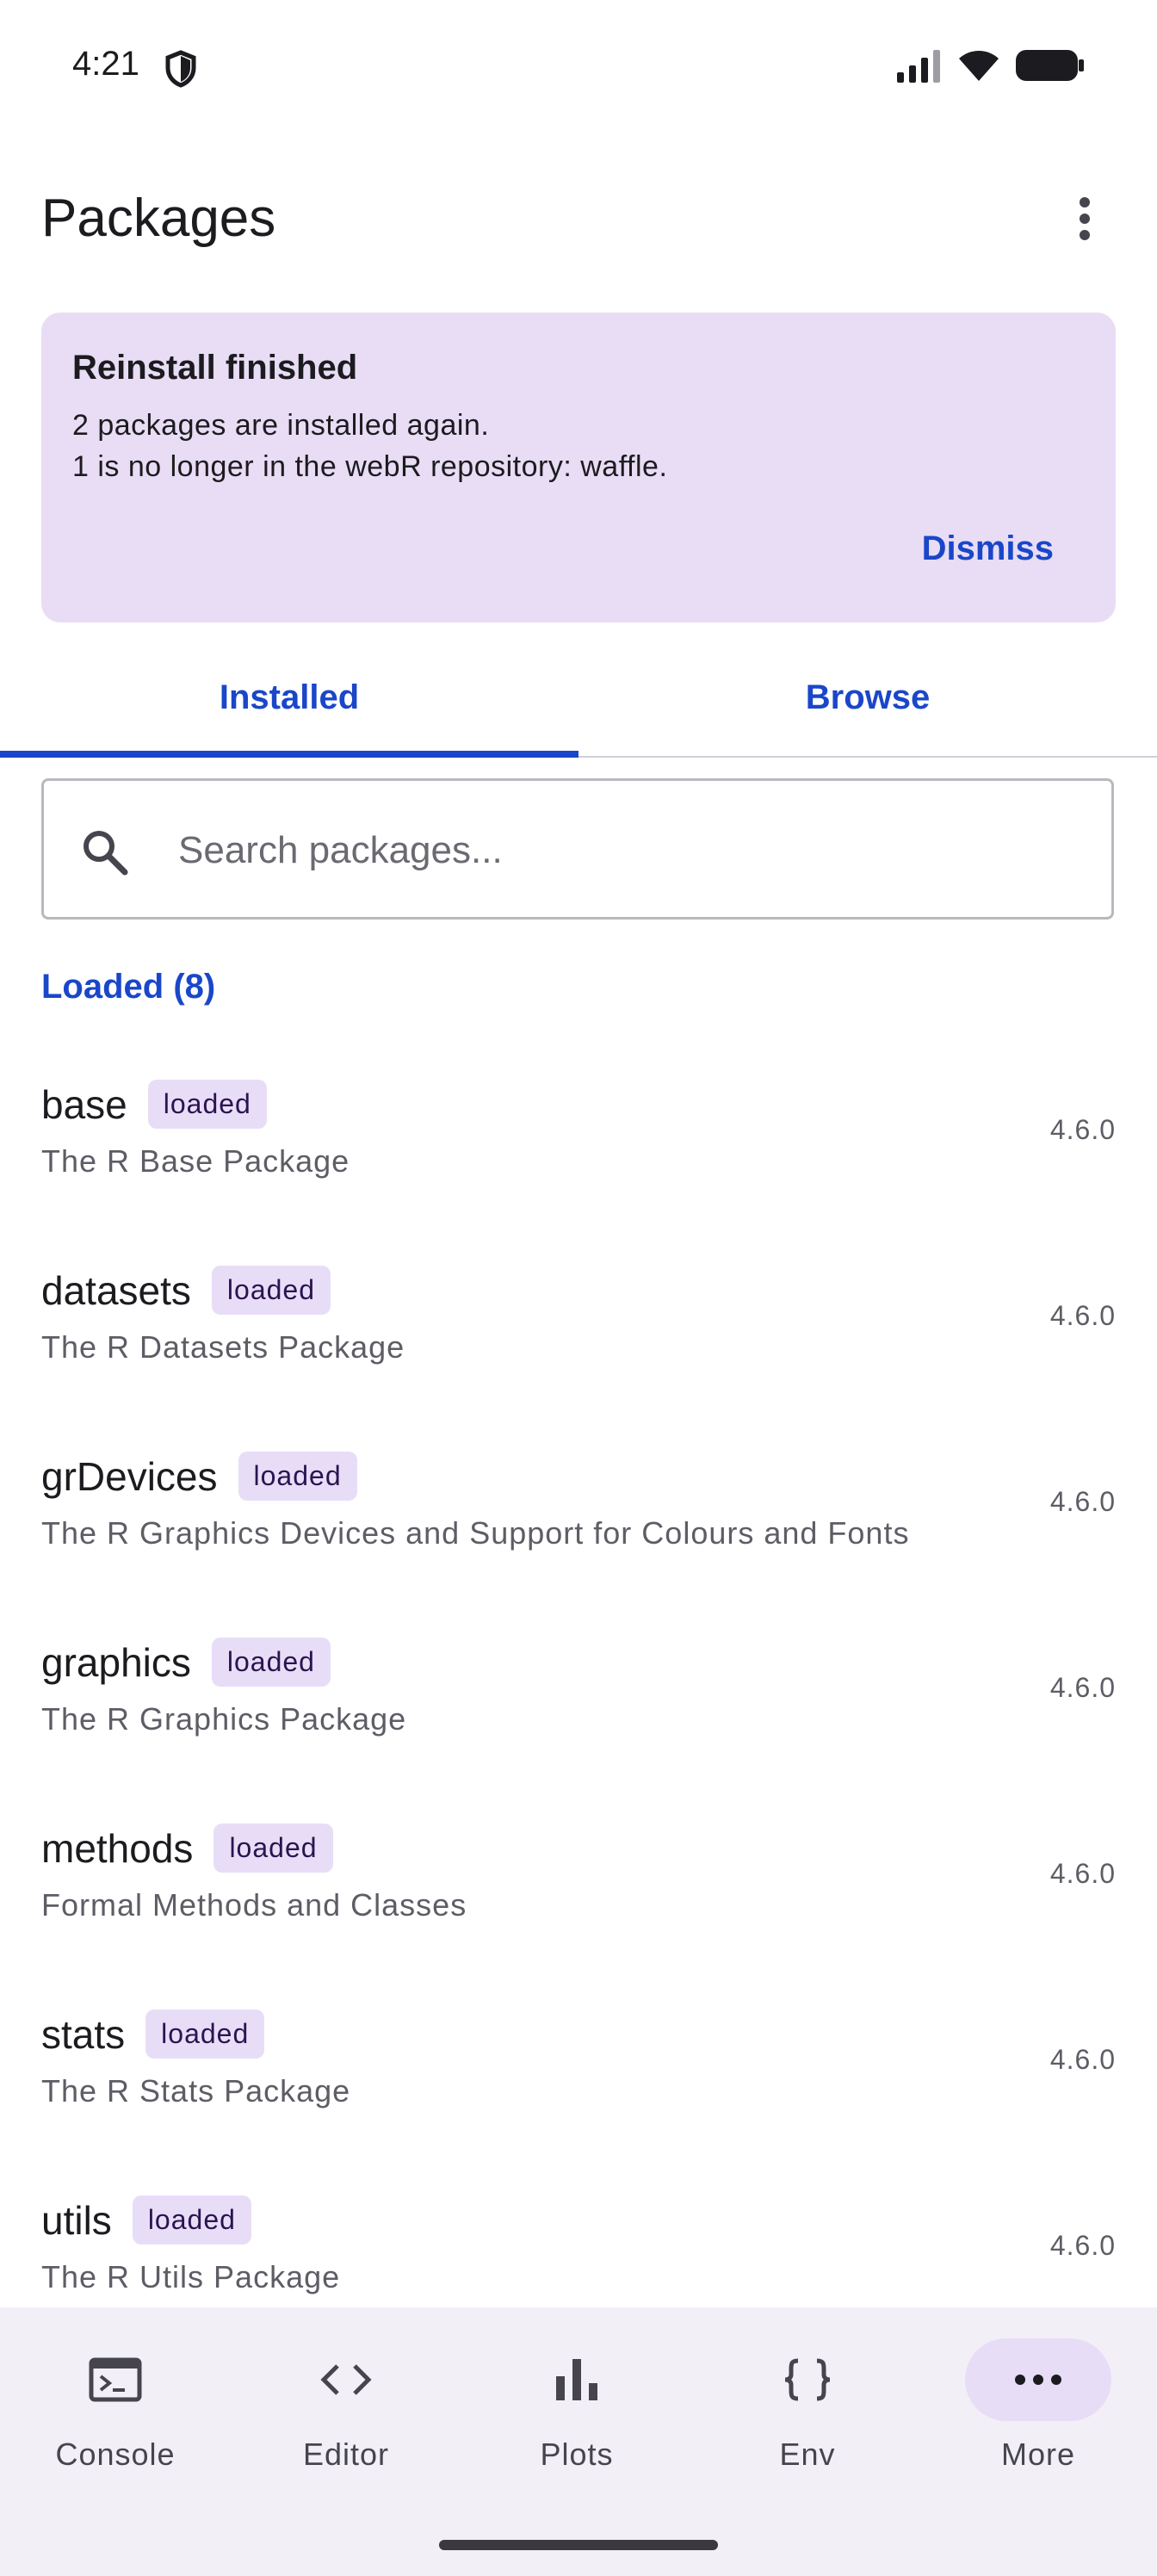  What do you see at coordinates (106, 854) in the screenshot?
I see `search-icon` at bounding box center [106, 854].